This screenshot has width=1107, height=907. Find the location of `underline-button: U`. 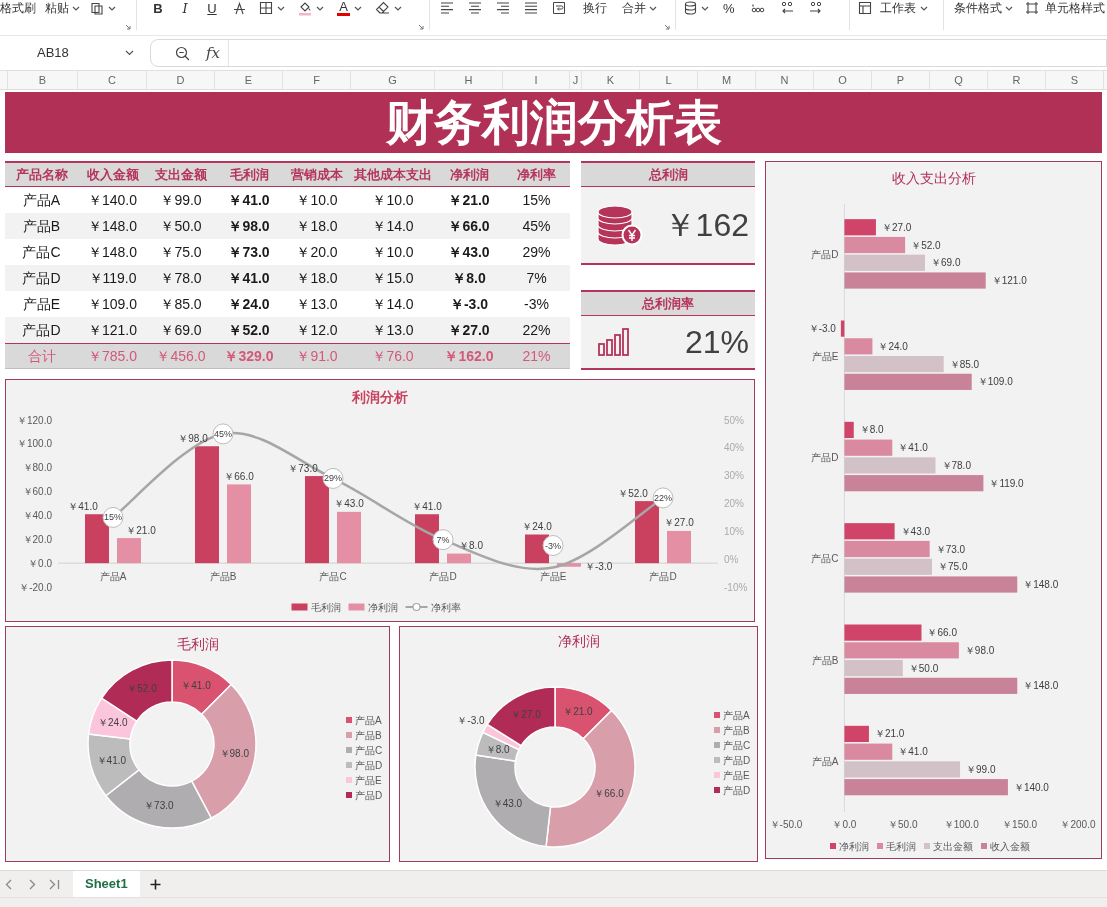

underline-button: U is located at coordinates (212, 8).